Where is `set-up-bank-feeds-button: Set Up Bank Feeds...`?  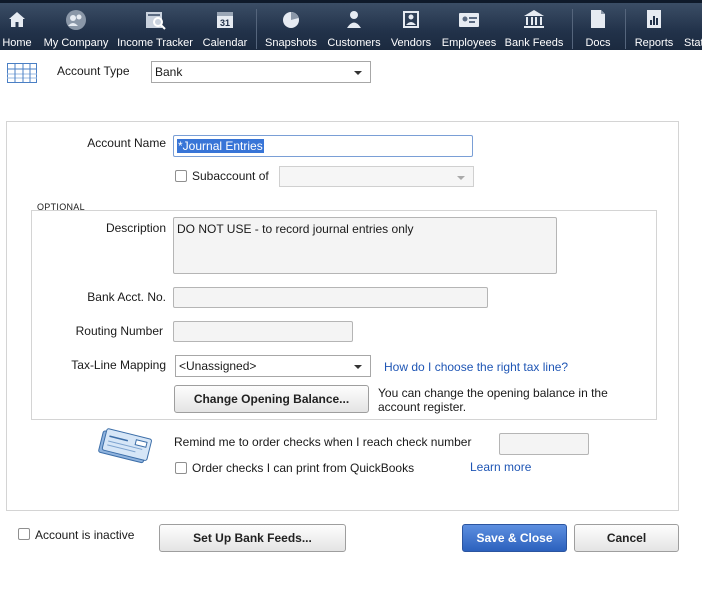
set-up-bank-feeds-button: Set Up Bank Feeds... is located at coordinates (252, 538).